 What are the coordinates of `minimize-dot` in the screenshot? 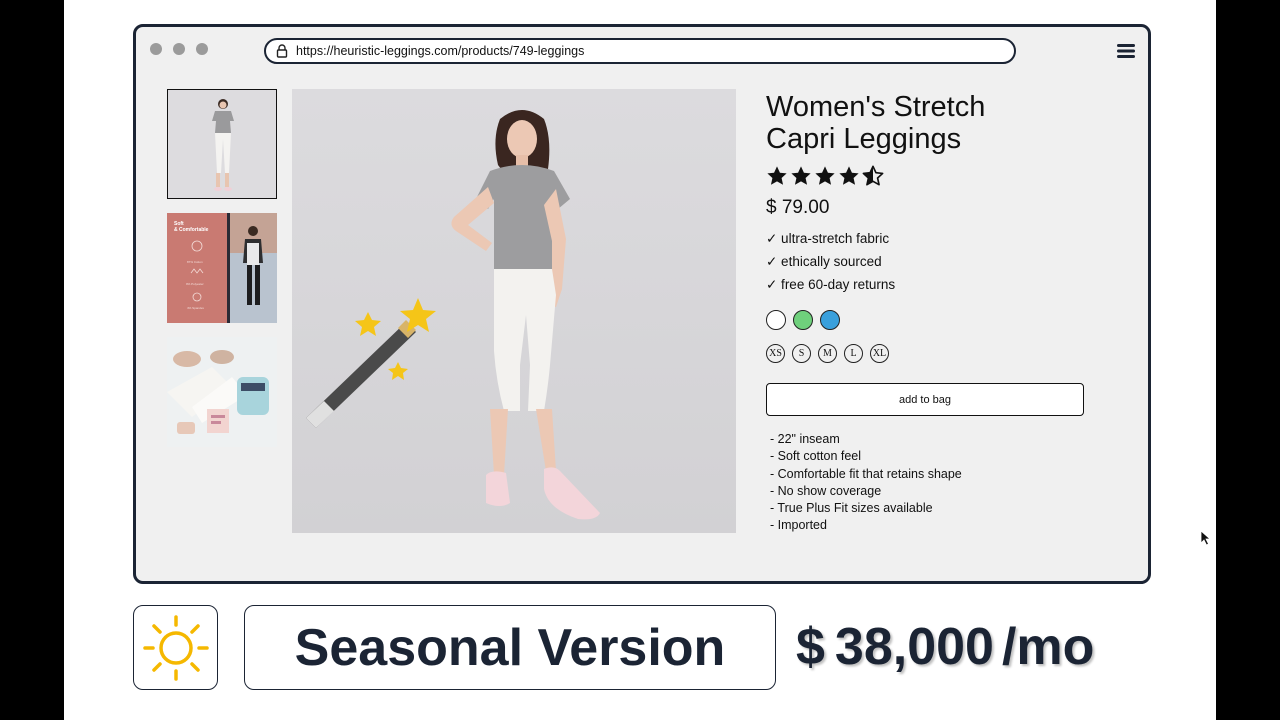 It's located at (179, 49).